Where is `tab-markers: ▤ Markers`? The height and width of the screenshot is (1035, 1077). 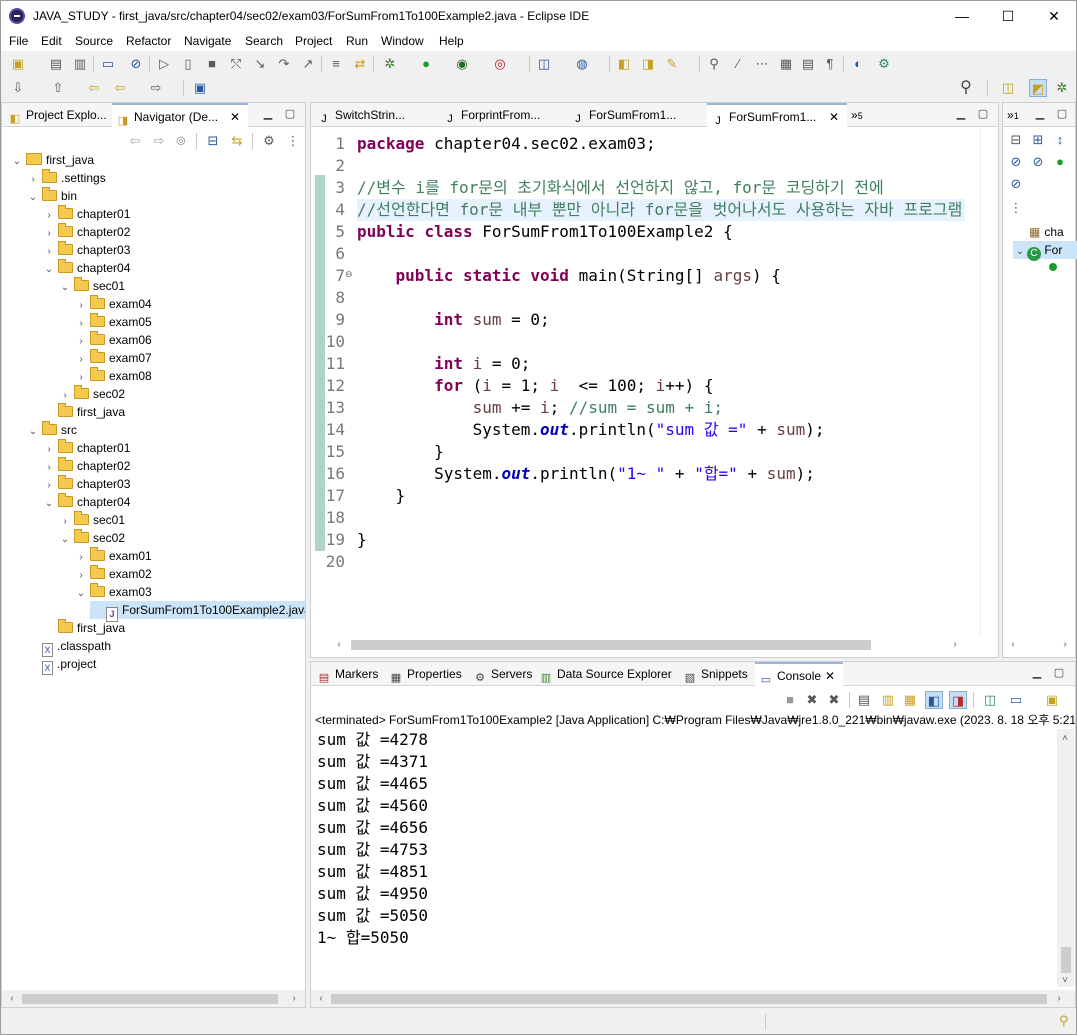
tab-markers: ▤ Markers is located at coordinates (349, 674).